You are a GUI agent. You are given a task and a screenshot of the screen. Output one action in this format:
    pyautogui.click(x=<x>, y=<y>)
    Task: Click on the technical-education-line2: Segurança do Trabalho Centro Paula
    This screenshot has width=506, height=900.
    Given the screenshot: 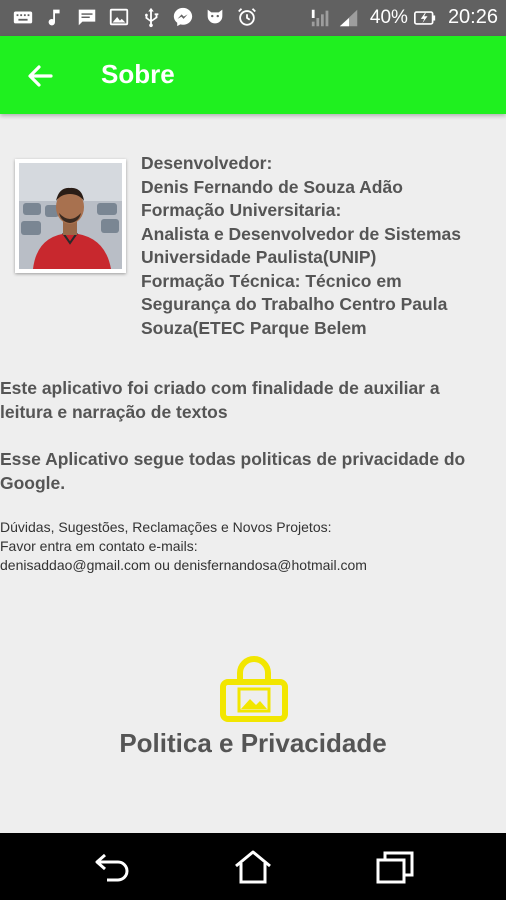 What is the action you would take?
    pyautogui.click(x=294, y=304)
    